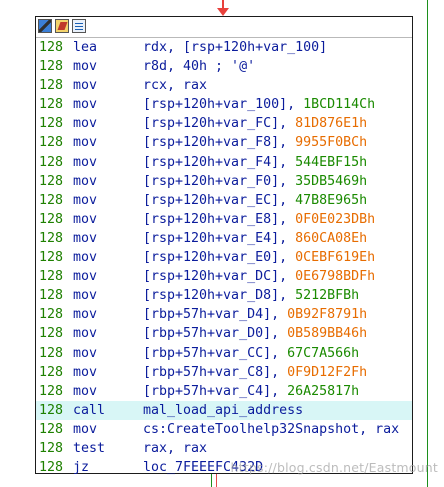  I want to click on instruction-line: 128 mov r8d, 40h ; '@', so click(224, 66).